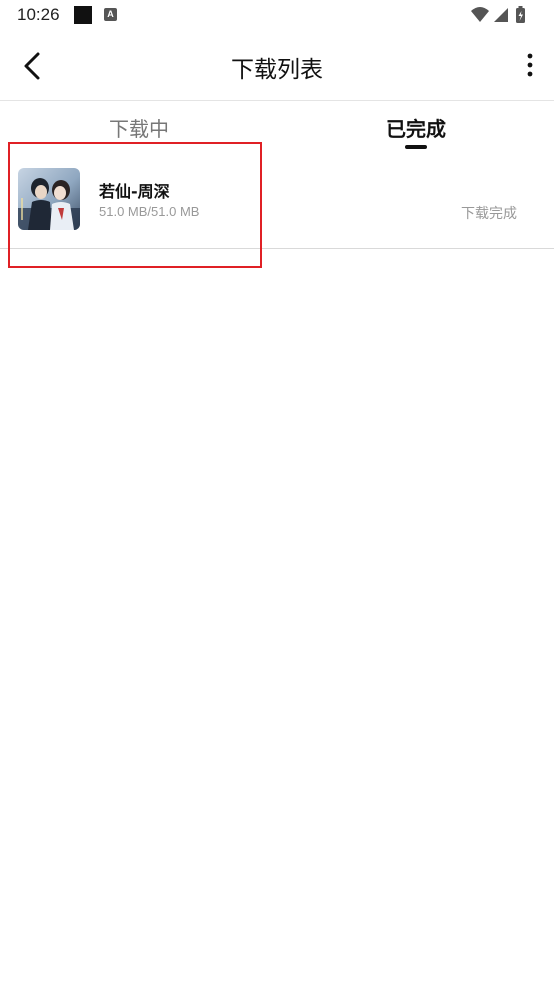 The height and width of the screenshot is (984, 554). What do you see at coordinates (134, 191) in the screenshot?
I see `song-title: 若仙-周深` at bounding box center [134, 191].